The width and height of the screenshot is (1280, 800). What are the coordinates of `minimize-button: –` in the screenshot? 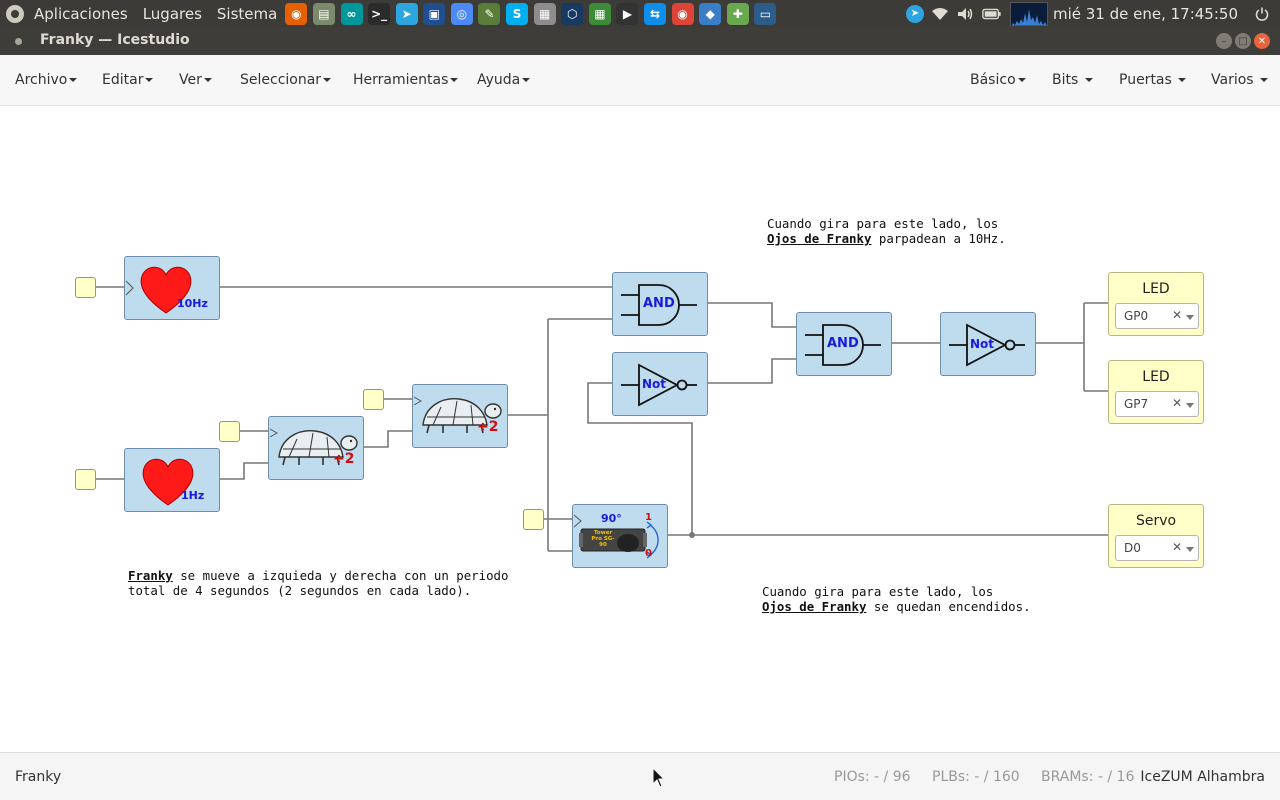 It's located at (1224, 41).